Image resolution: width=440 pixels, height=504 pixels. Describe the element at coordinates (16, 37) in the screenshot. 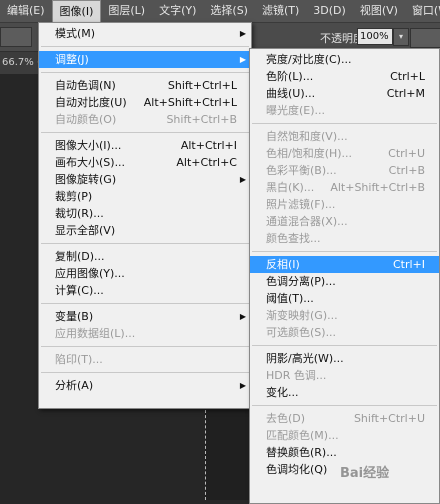

I see `tool-preset-dropdown` at that location.